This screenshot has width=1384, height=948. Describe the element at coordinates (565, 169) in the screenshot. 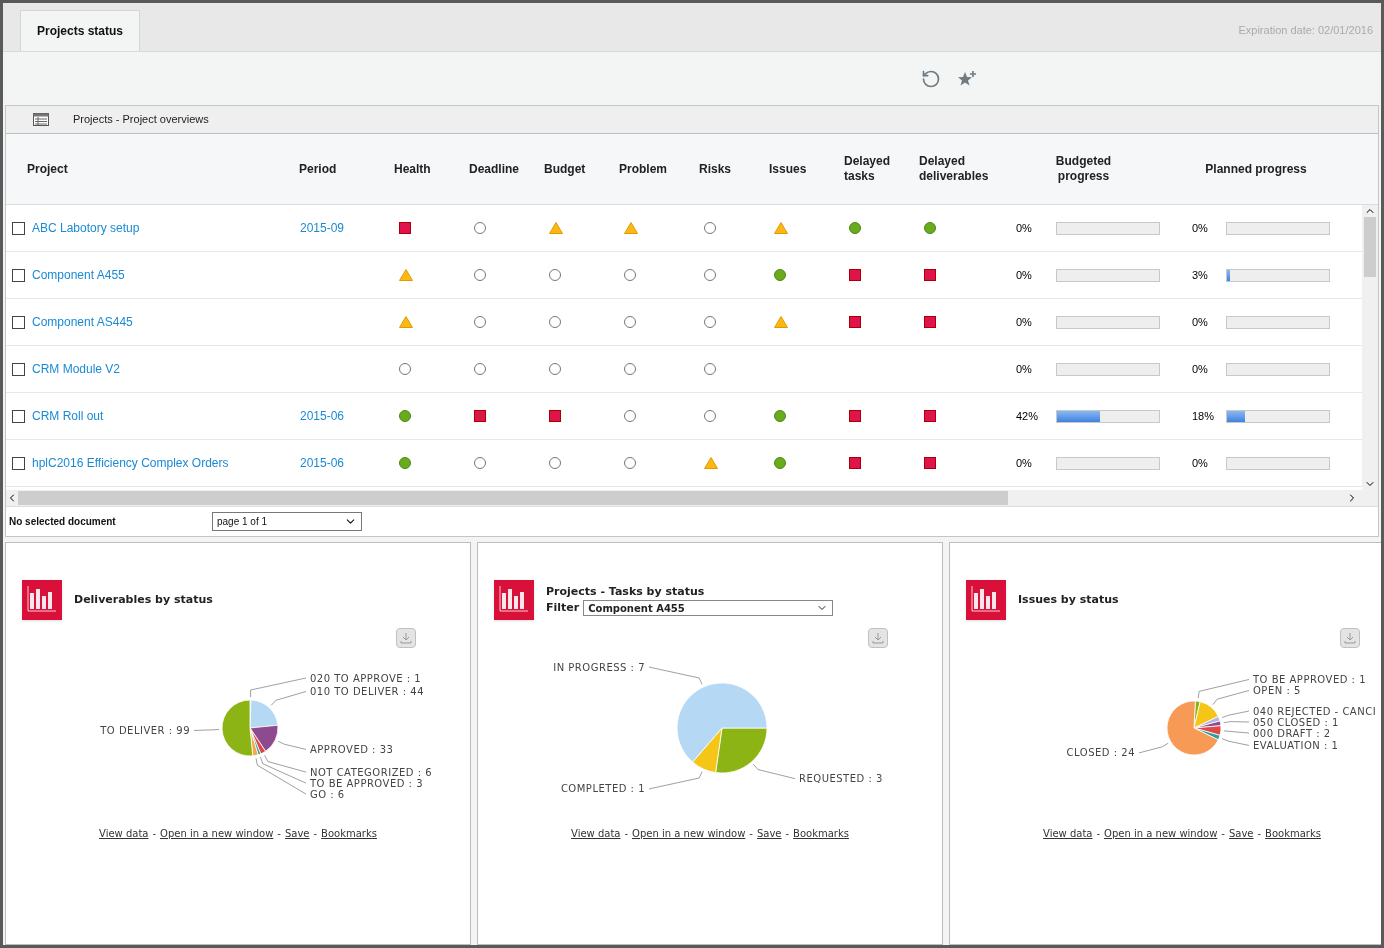

I see `column-header: Budget` at that location.